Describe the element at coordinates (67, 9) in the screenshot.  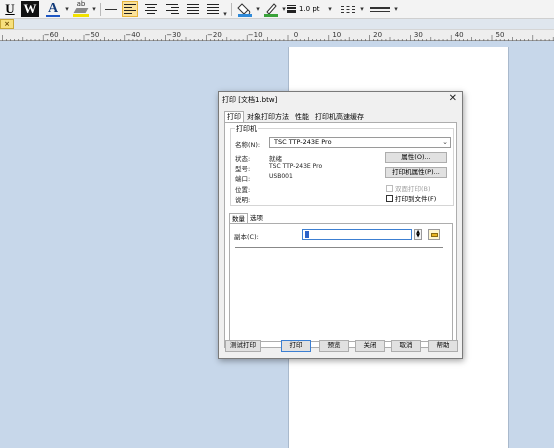
I see `font-color-dropdown-icon: ▾` at that location.